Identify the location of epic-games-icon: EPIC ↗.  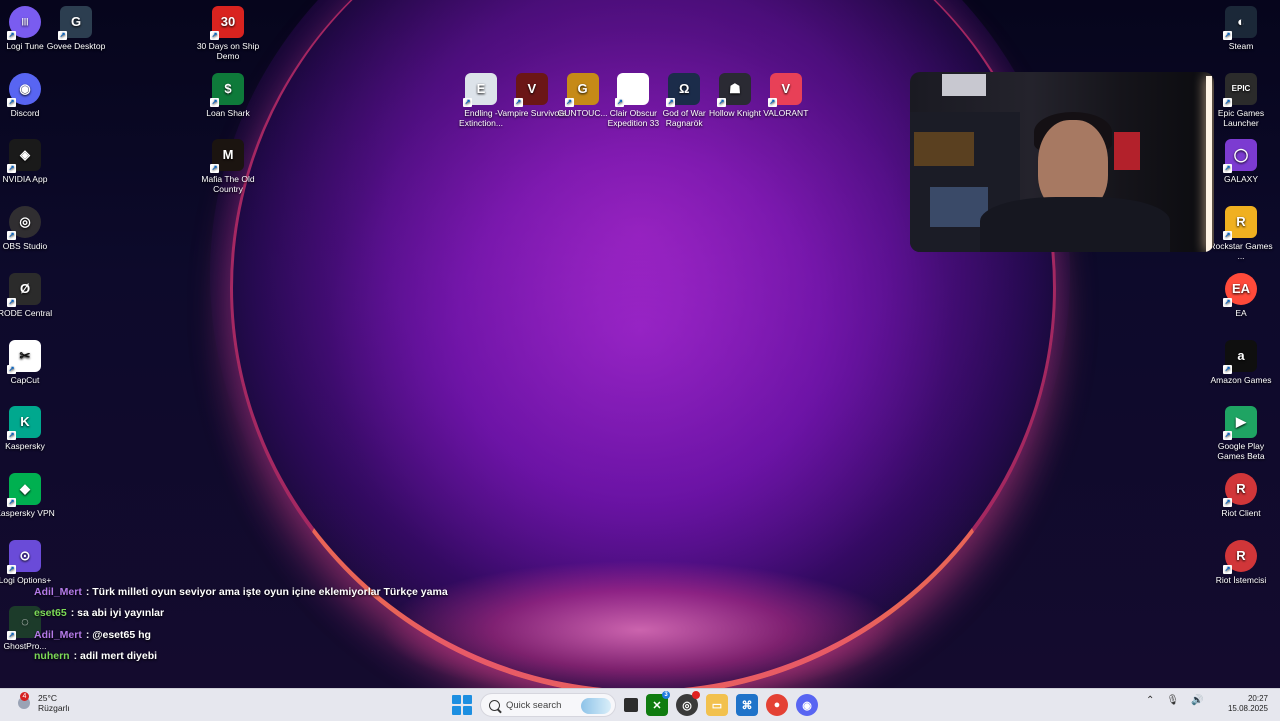
(1240, 89).